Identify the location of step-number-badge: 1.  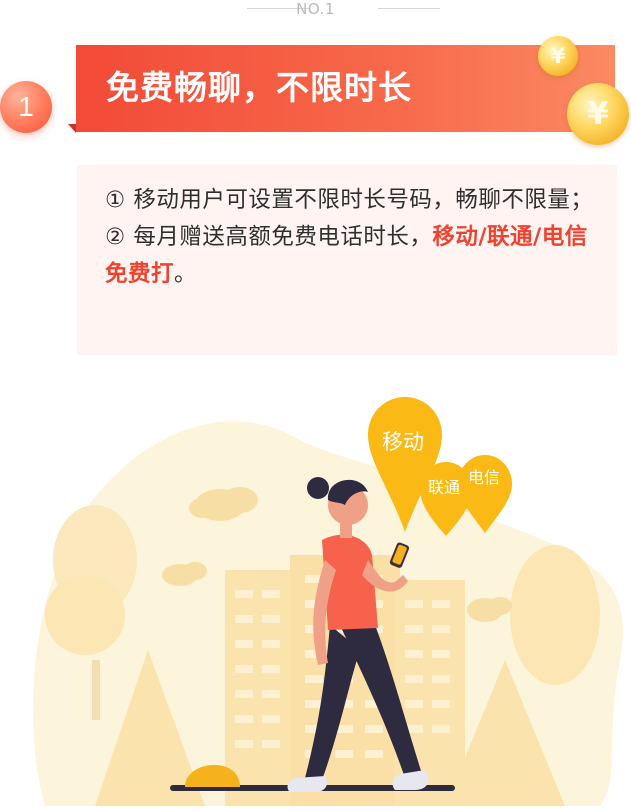
(26, 107).